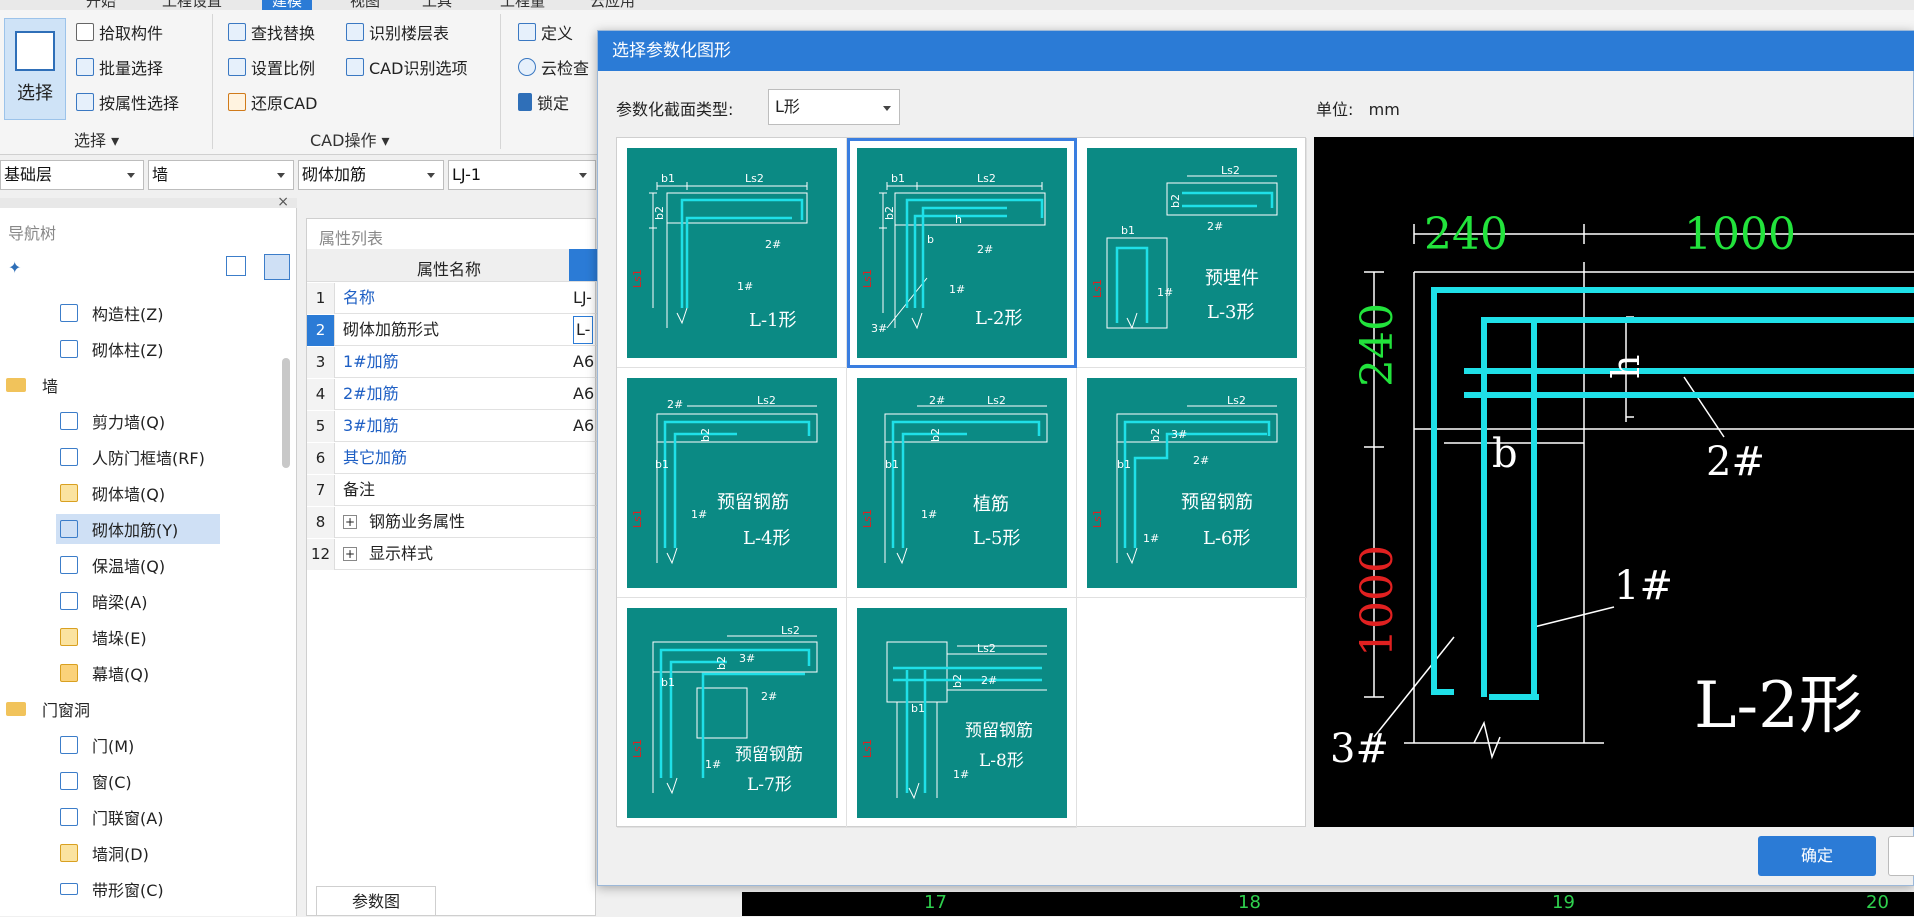 The width and height of the screenshot is (1914, 917). I want to click on nav-scrollbar, so click(286, 413).